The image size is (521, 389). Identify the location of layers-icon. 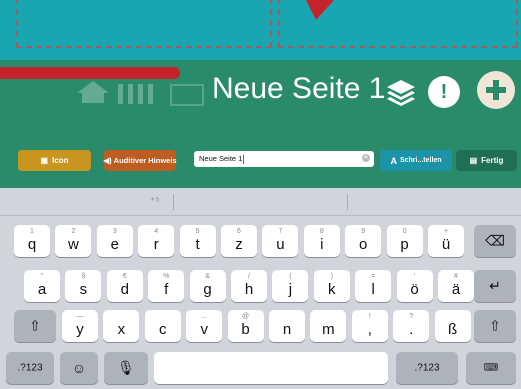
(401, 92).